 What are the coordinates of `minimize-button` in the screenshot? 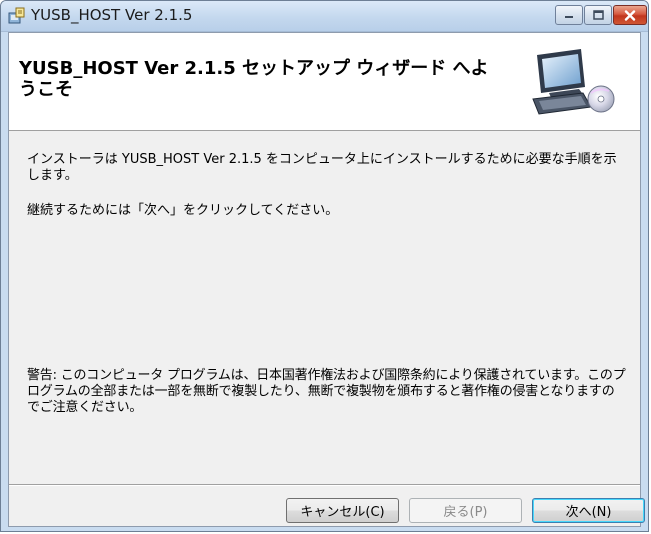 It's located at (569, 15).